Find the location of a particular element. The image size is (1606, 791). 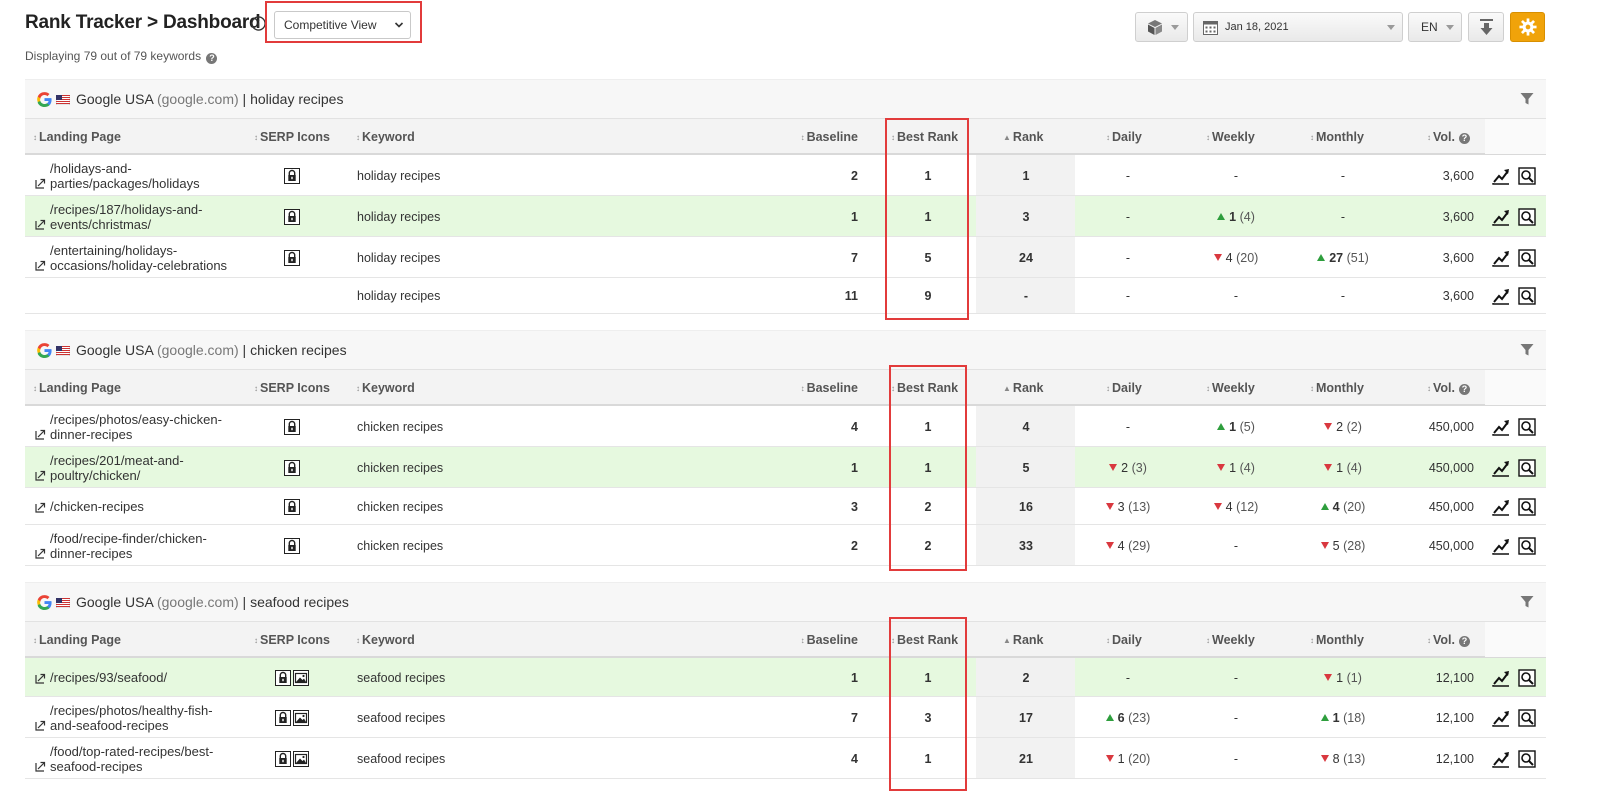

settings-button is located at coordinates (1527, 27).